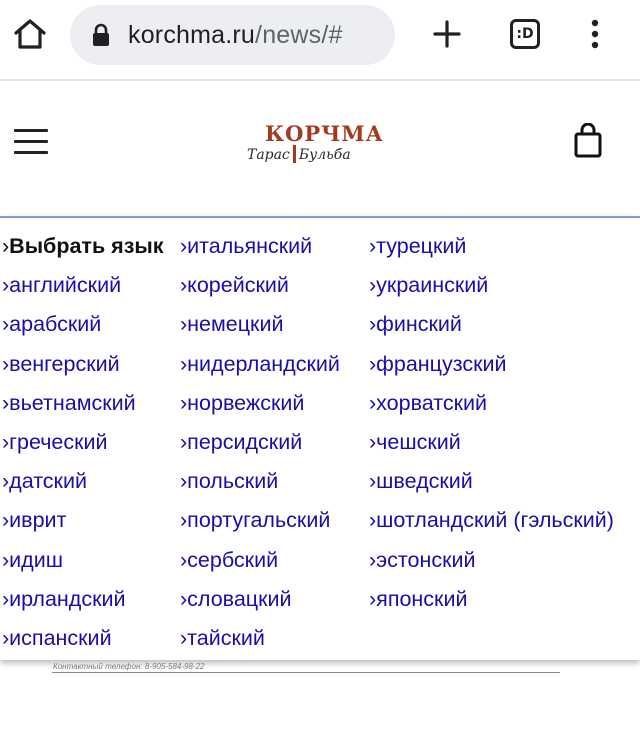 The image size is (640, 731). I want to click on language-option: ›эстонский, so click(491, 563).